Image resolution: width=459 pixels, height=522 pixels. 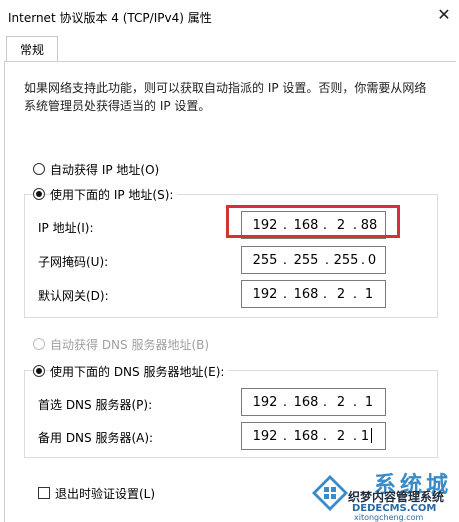 I want to click on validate-on-exit-checkbox, so click(x=44, y=493).